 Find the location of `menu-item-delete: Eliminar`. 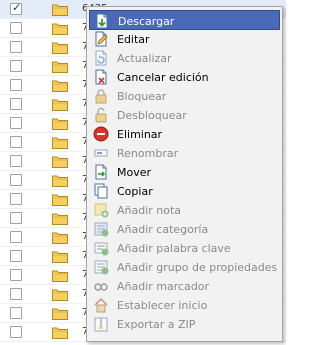

menu-item-delete: Eliminar is located at coordinates (184, 134).